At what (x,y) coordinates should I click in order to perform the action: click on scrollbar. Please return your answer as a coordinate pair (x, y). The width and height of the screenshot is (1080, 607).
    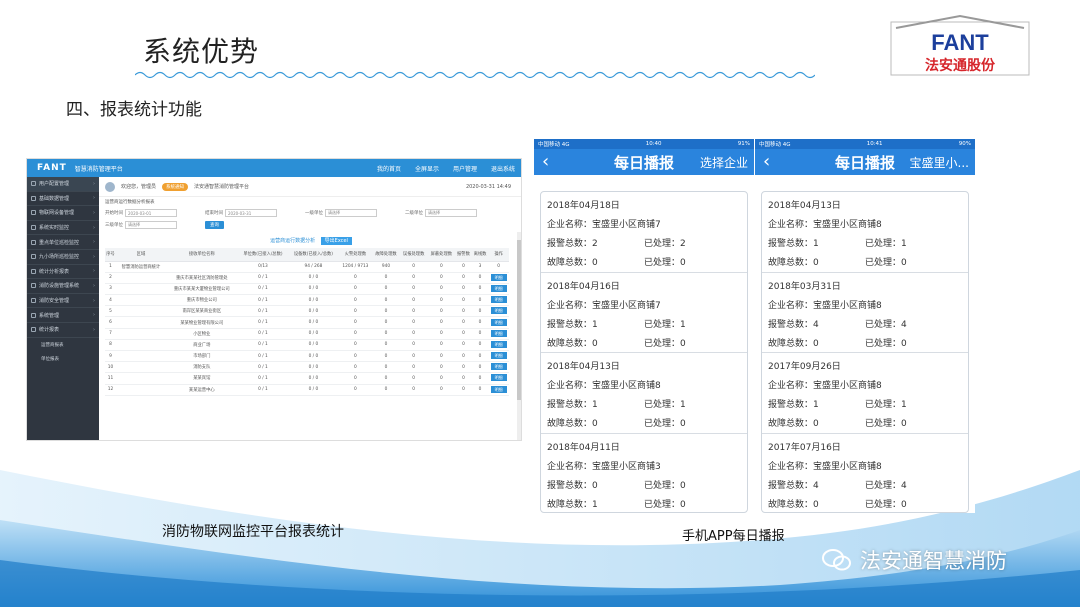
    Looking at the image, I should click on (519, 336).